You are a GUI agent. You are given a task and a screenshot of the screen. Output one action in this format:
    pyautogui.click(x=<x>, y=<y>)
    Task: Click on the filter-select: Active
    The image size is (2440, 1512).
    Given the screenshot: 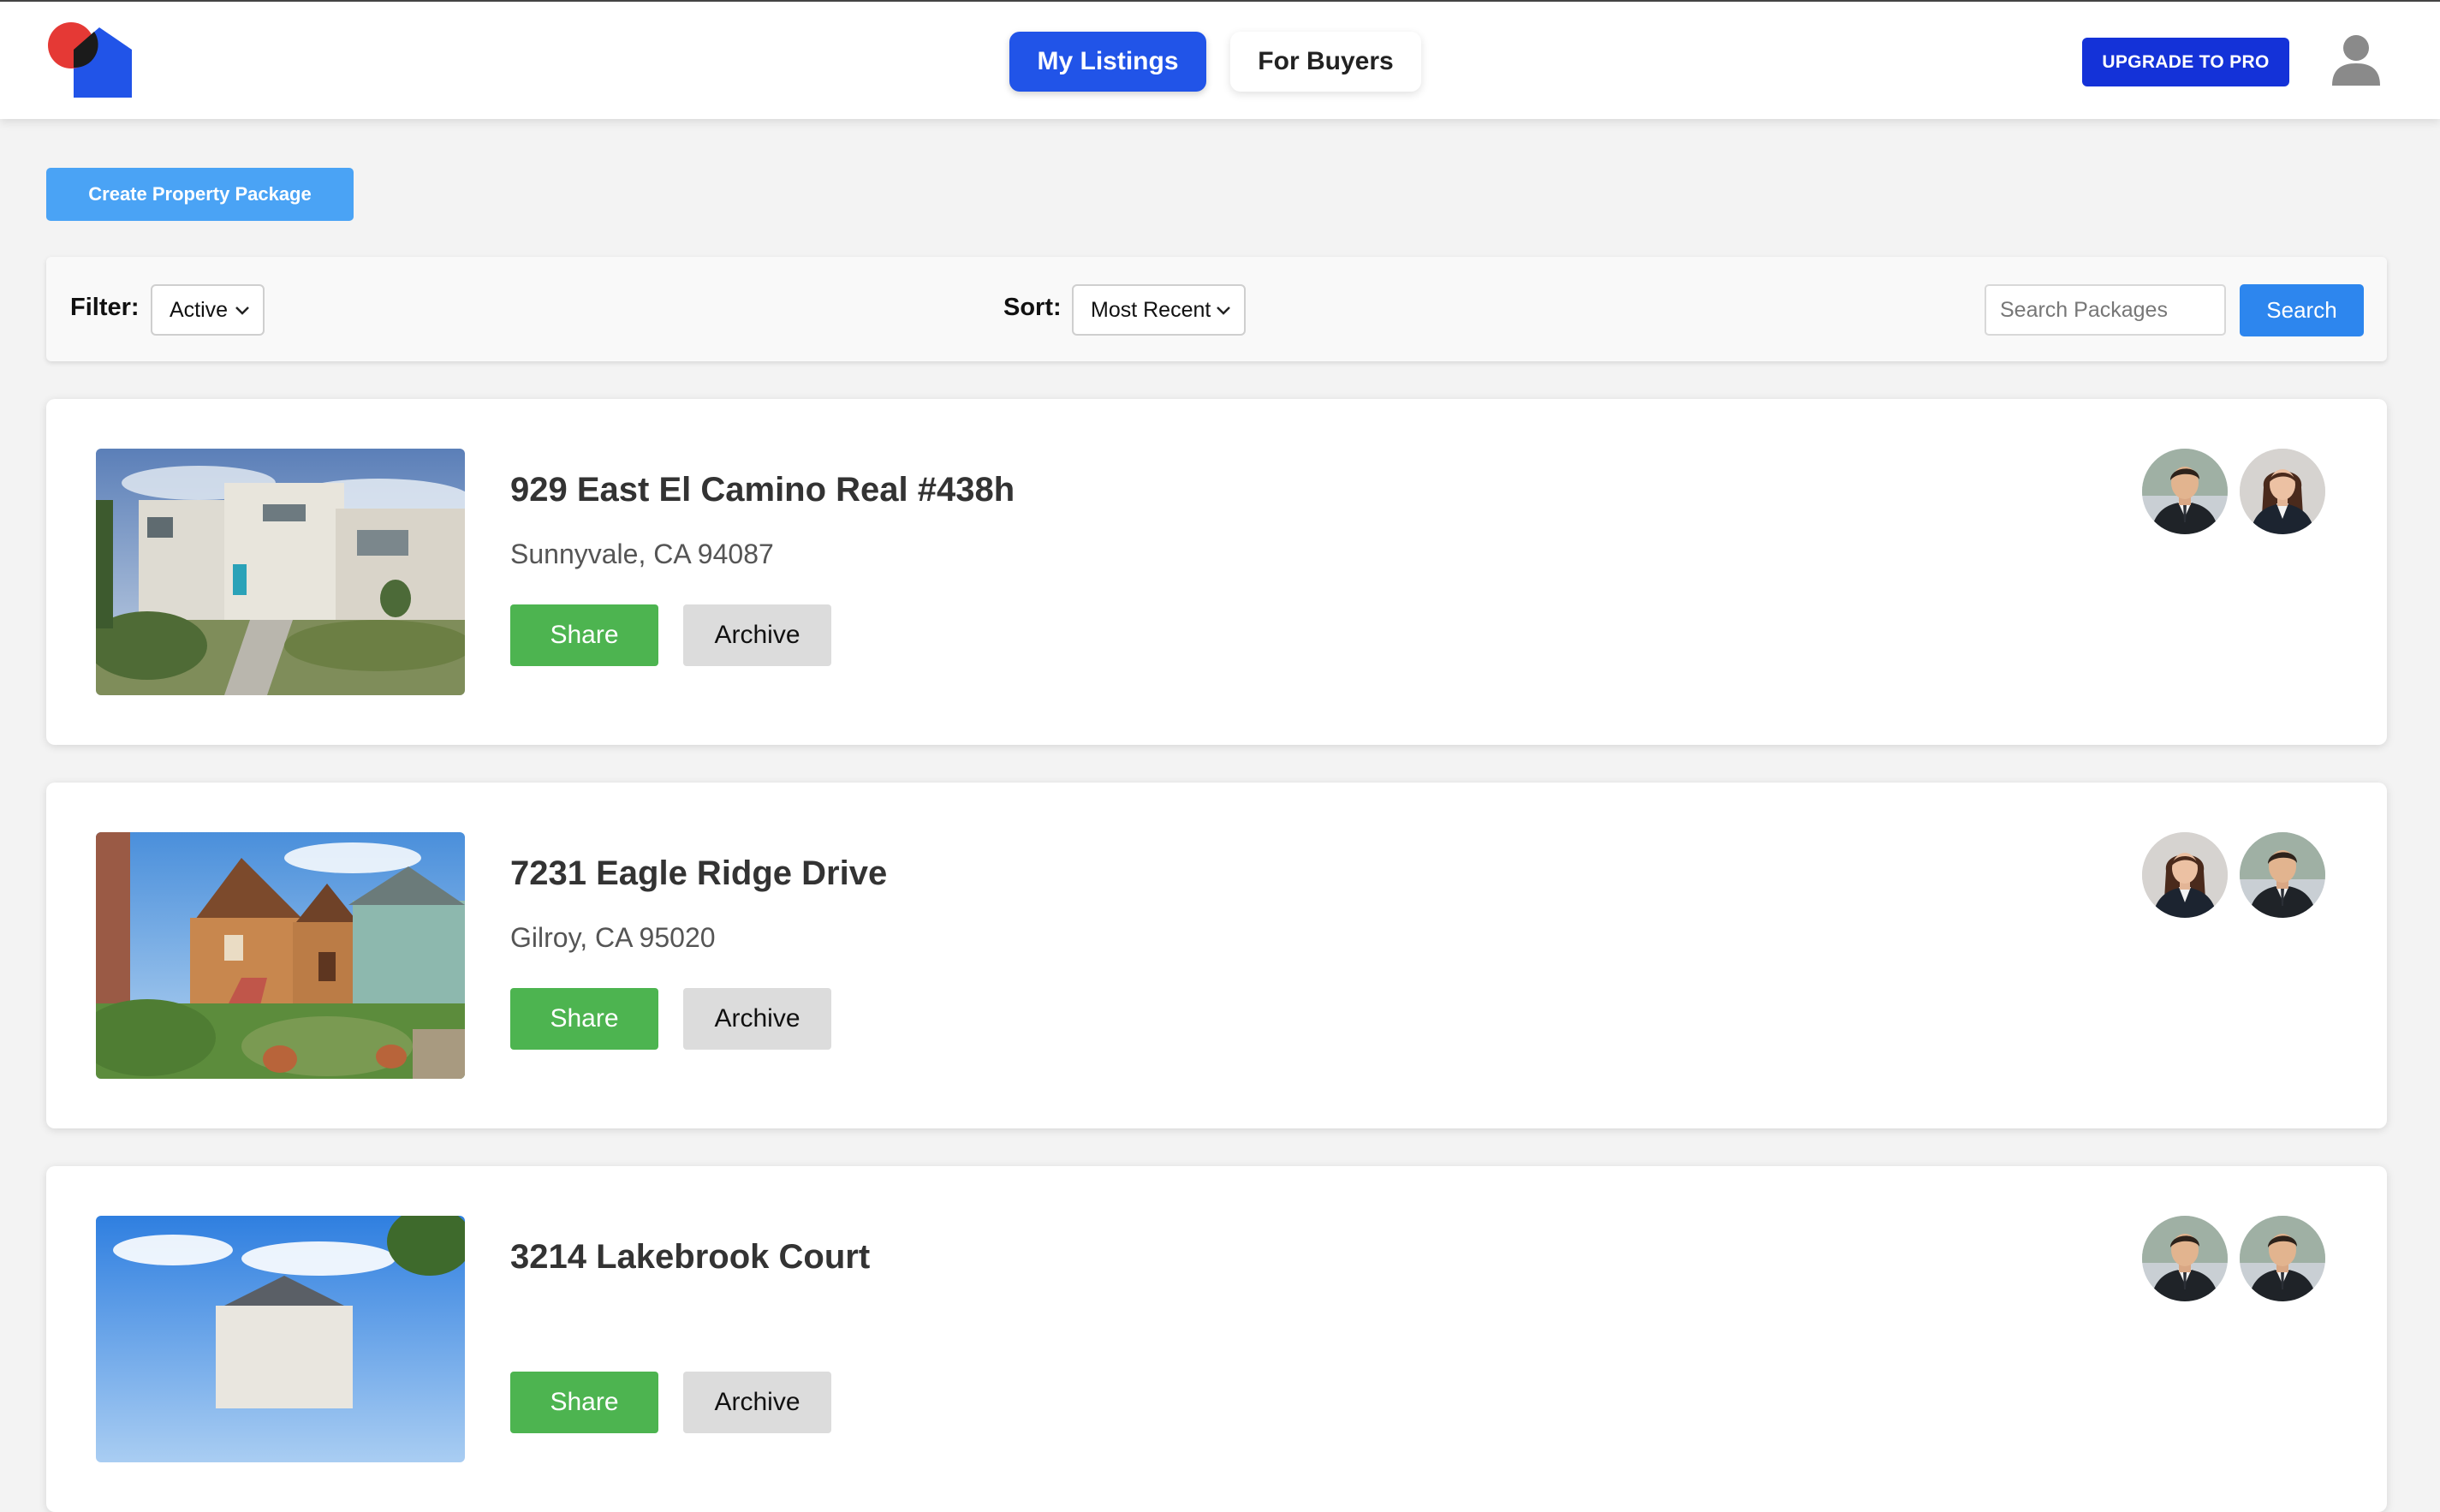 What is the action you would take?
    pyautogui.click(x=208, y=310)
    